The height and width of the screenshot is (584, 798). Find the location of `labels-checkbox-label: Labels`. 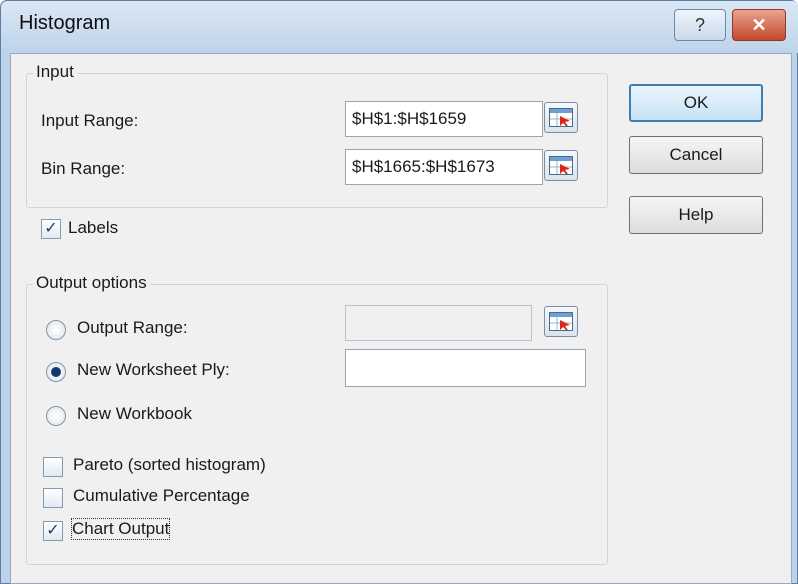

labels-checkbox-label: Labels is located at coordinates (93, 228).